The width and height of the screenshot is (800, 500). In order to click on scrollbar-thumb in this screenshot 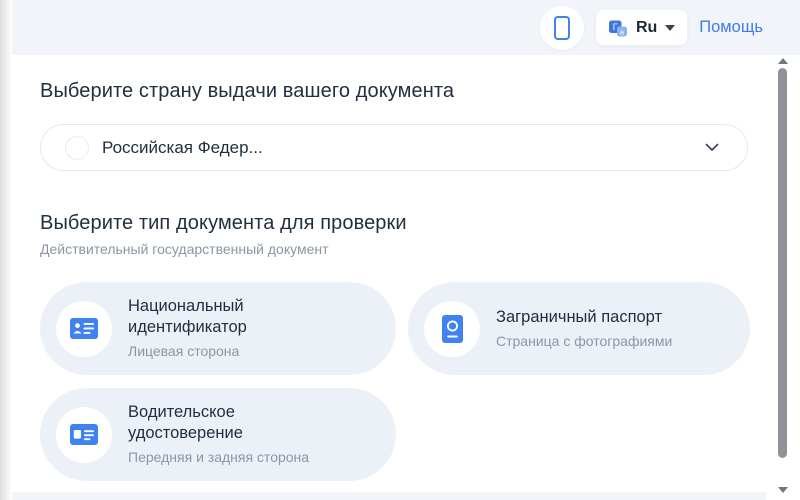, I will do `click(782, 263)`.